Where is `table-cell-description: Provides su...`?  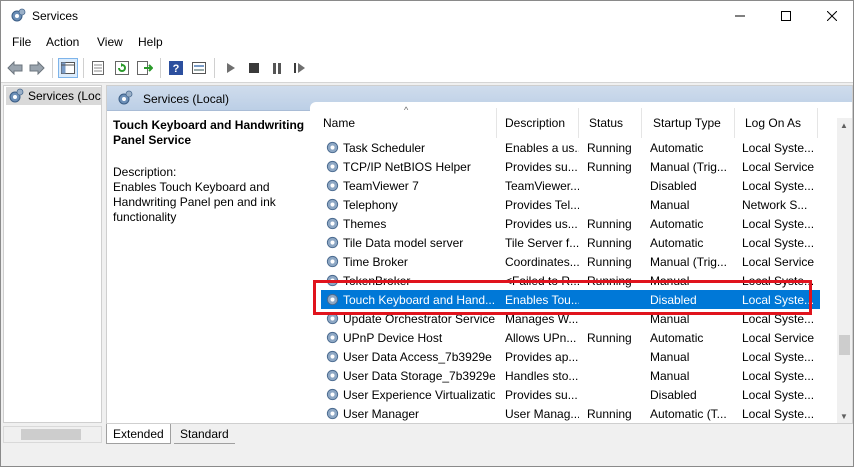 table-cell-description: Provides su... is located at coordinates (541, 395).